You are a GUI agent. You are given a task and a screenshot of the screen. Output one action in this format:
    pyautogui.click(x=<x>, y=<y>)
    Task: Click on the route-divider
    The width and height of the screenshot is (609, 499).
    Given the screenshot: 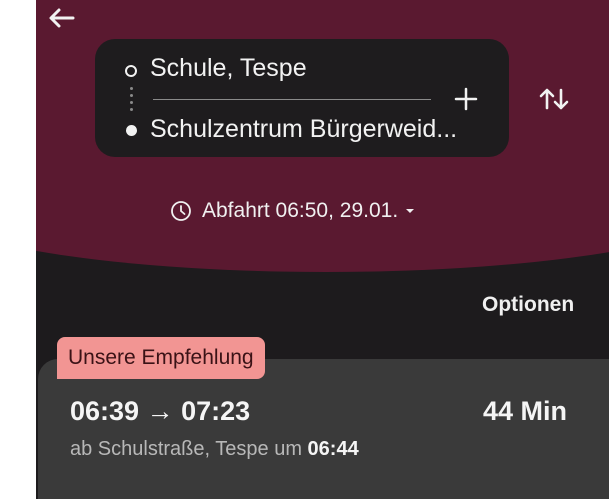 What is the action you would take?
    pyautogui.click(x=292, y=99)
    